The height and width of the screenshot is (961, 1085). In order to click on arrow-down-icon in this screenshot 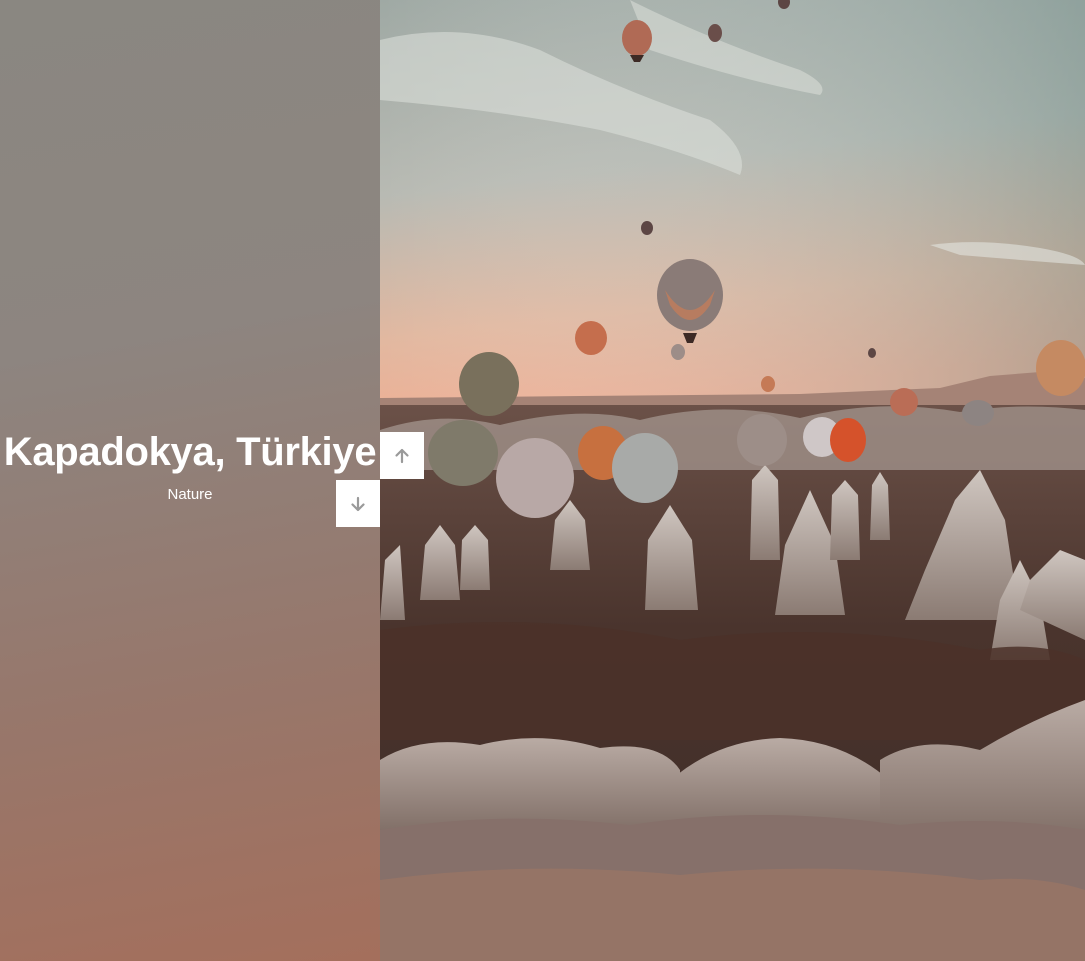, I will do `click(358, 503)`.